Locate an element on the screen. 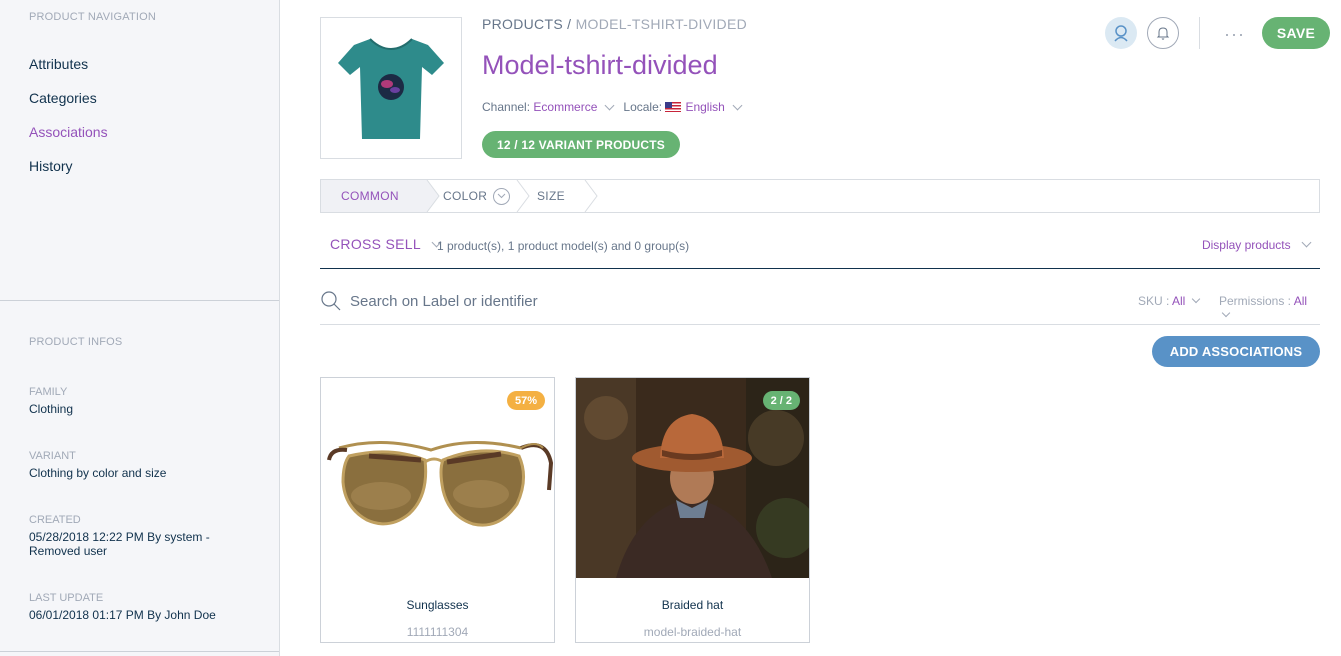 The image size is (1341, 656). product-model-card: 2 / 2 Braided hat model-braided-hat is located at coordinates (695, 513).